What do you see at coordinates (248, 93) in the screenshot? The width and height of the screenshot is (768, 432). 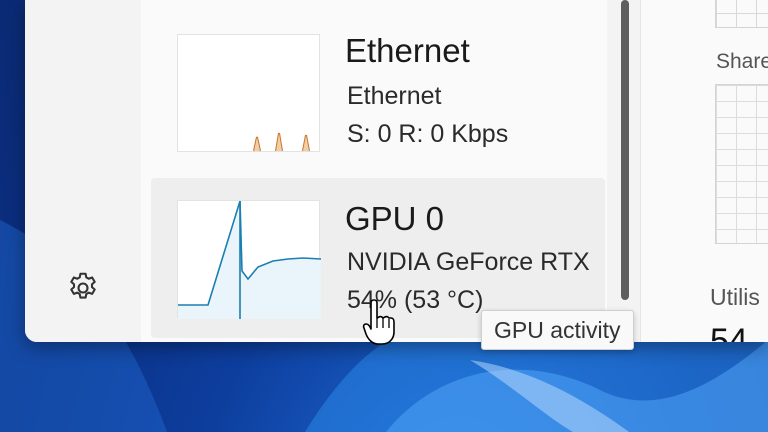 I see `ethernet-graph` at bounding box center [248, 93].